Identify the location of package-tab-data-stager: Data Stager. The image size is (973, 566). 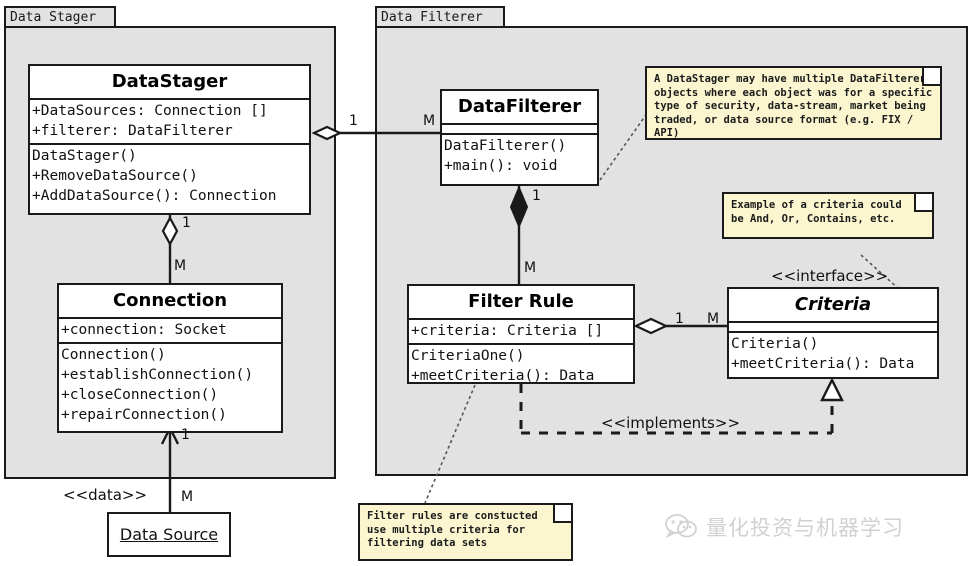
(60, 17).